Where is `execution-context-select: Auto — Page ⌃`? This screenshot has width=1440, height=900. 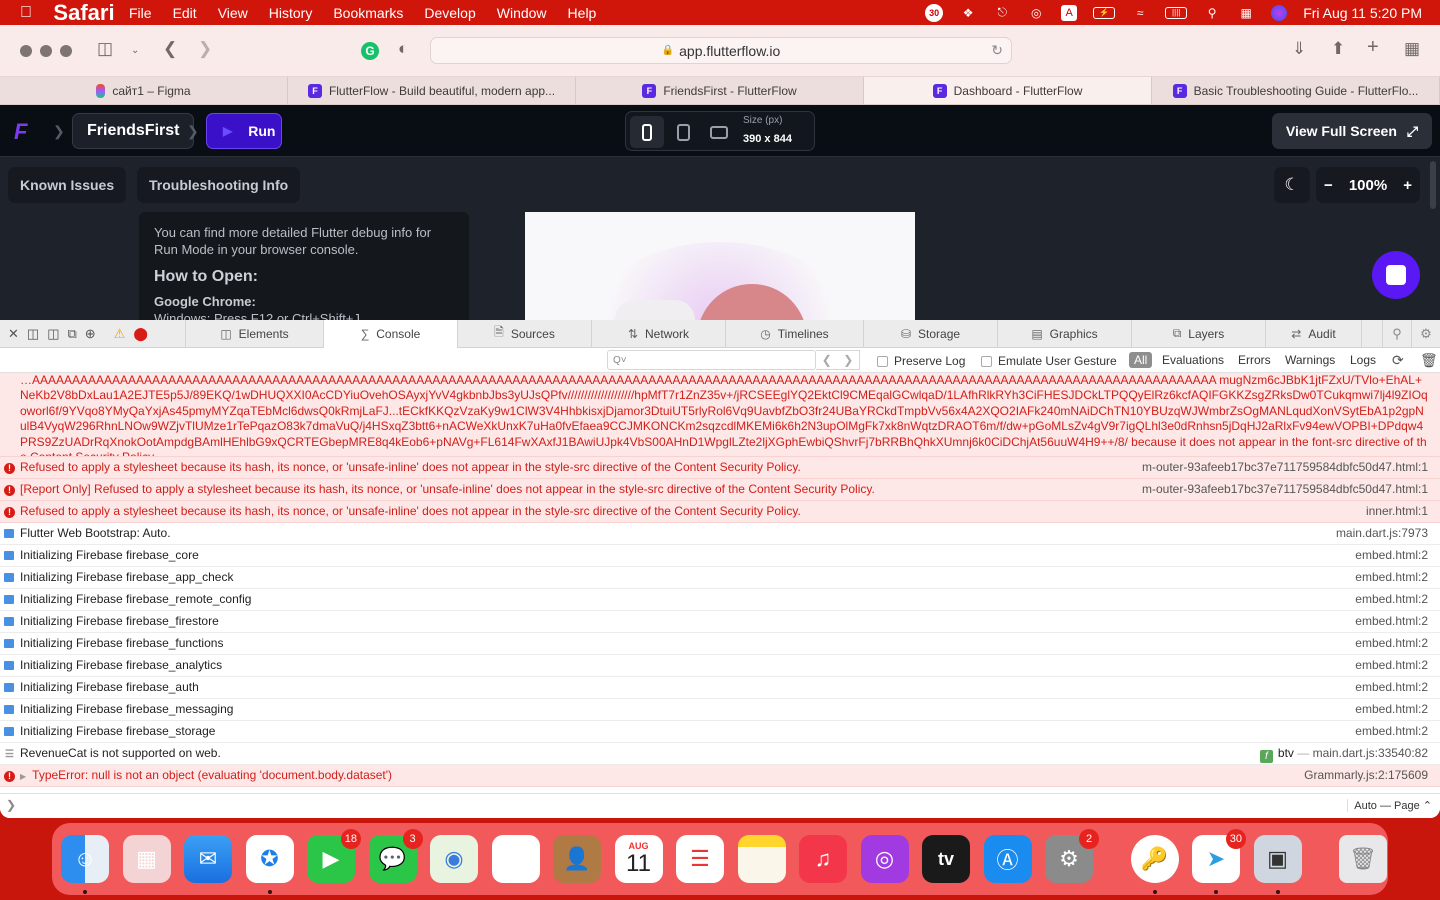
execution-context-select: Auto — Page ⌃ is located at coordinates (1389, 805).